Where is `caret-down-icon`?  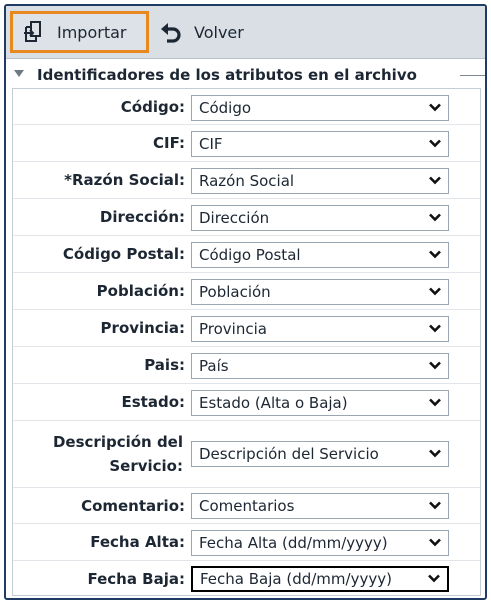 caret-down-icon is located at coordinates (19, 73).